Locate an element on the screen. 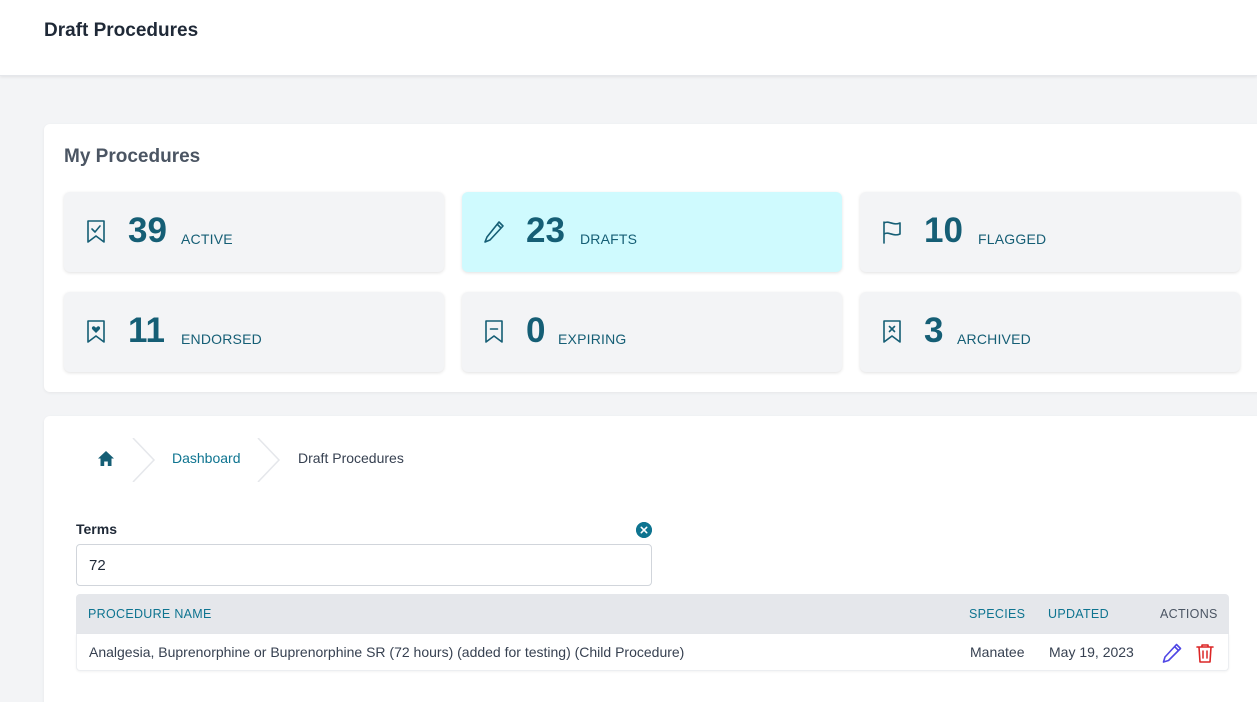  stat-value: 0 is located at coordinates (536, 330).